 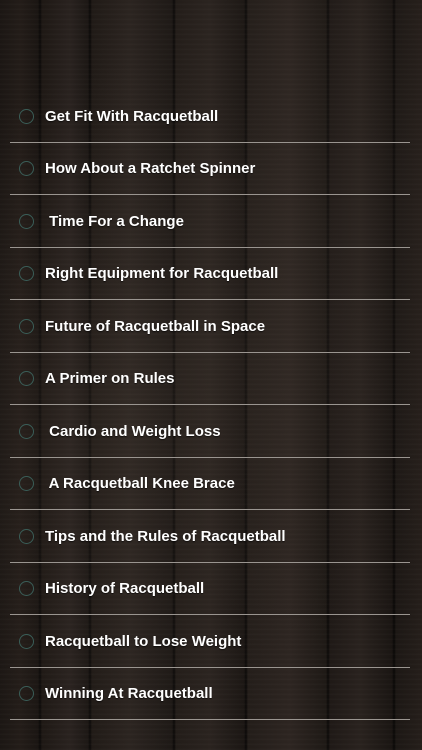 I want to click on list-item-label: A Primer on Rules, so click(x=110, y=379).